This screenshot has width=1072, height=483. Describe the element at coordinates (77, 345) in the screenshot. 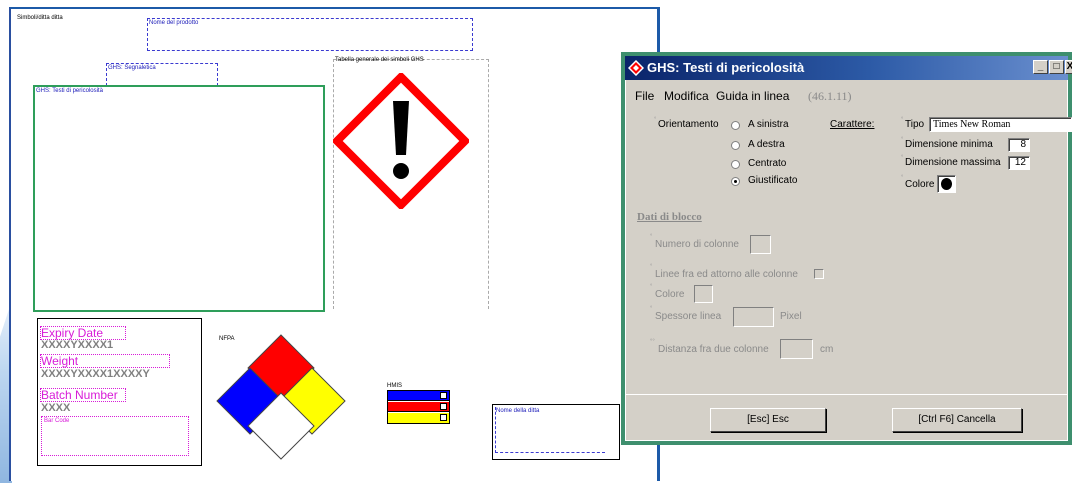

I see `expiry-date-value: XXXXYXXXX1` at that location.